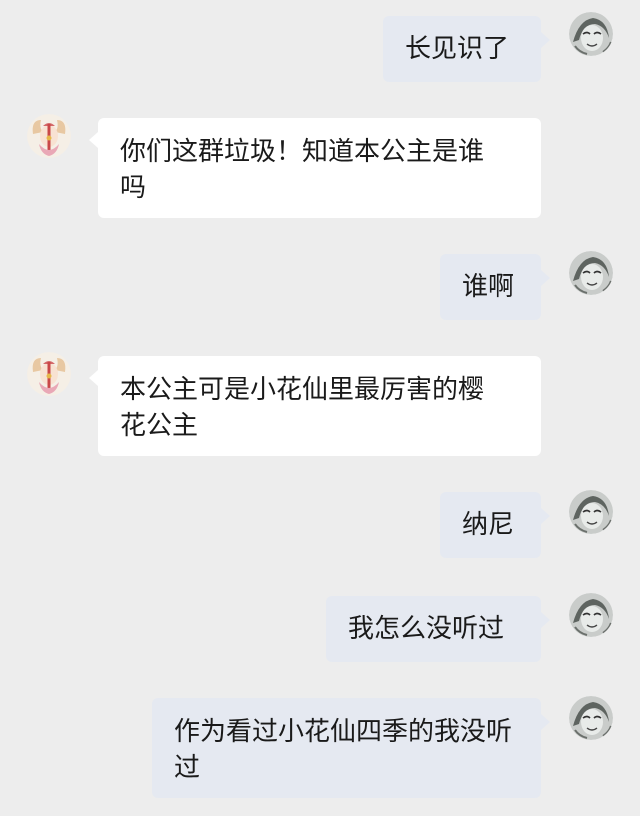  I want to click on message-text: 作为看过小花仙四季的我没听过, so click(343, 750).